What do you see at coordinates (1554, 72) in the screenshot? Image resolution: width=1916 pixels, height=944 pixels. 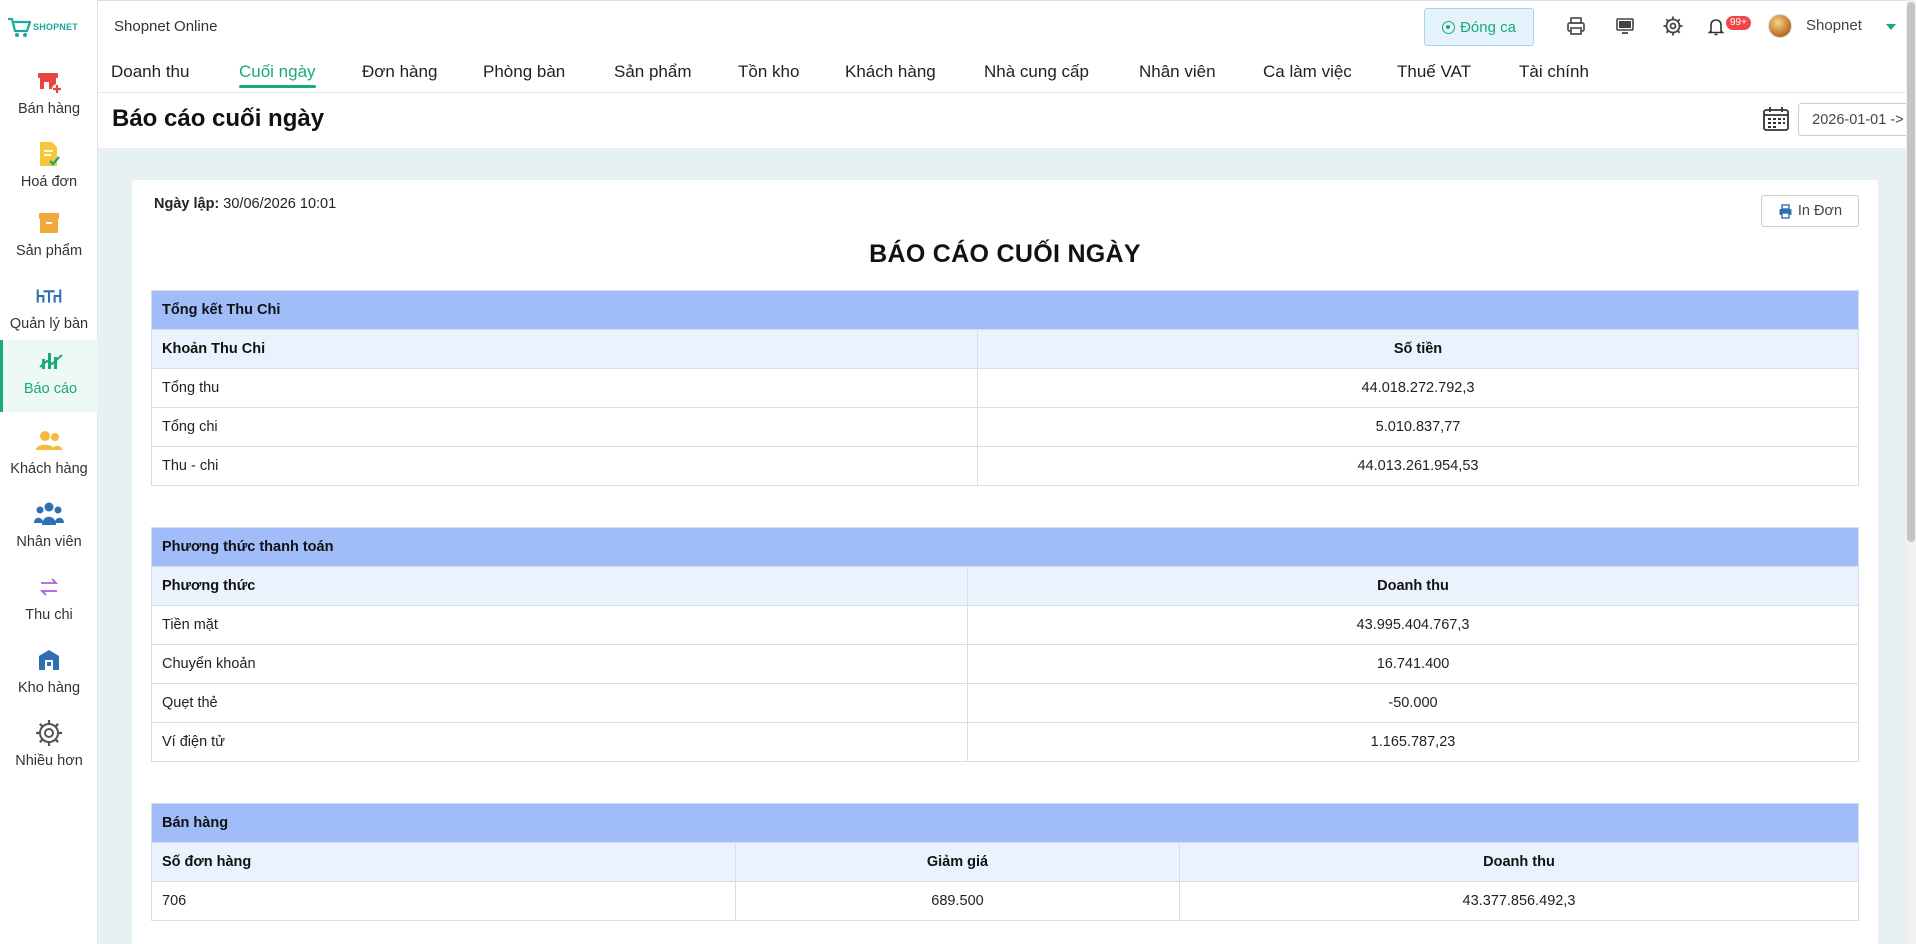 I see `tab-finance: Tài chính` at bounding box center [1554, 72].